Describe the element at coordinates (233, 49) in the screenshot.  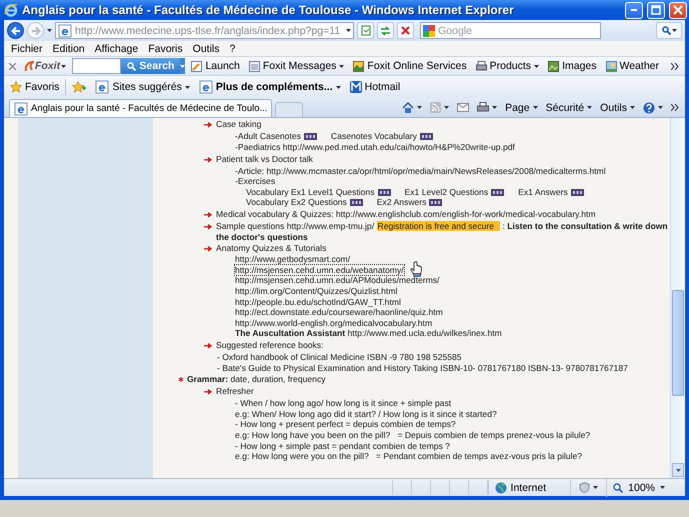
I see `menu-item: ?` at that location.